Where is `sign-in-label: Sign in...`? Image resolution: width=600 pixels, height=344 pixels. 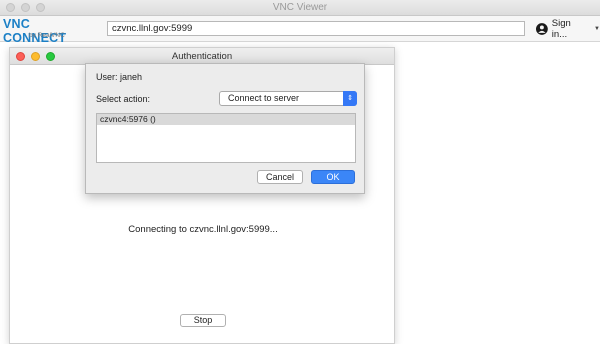
sign-in-label: Sign in... is located at coordinates (561, 29).